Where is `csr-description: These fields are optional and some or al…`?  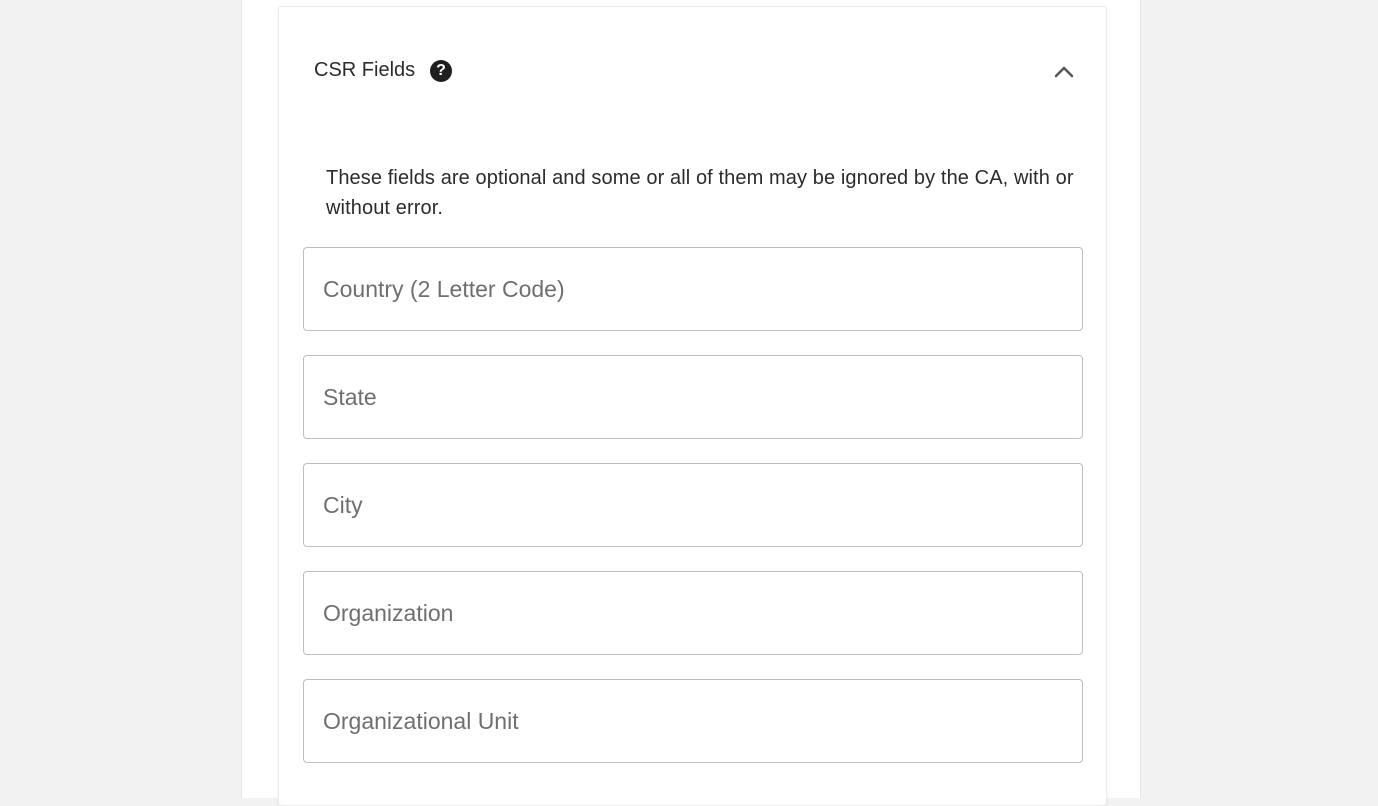
csr-description: These fields are optional and some or al… is located at coordinates (700, 193).